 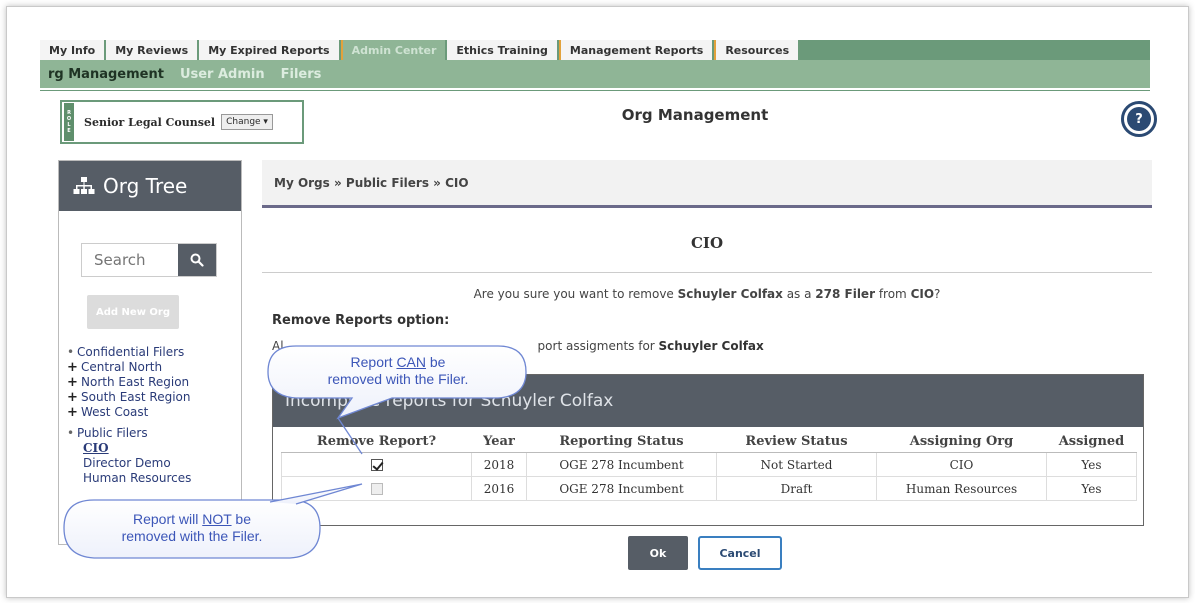 I want to click on sub-nav: rg Management User Admin Filers, so click(x=595, y=74).